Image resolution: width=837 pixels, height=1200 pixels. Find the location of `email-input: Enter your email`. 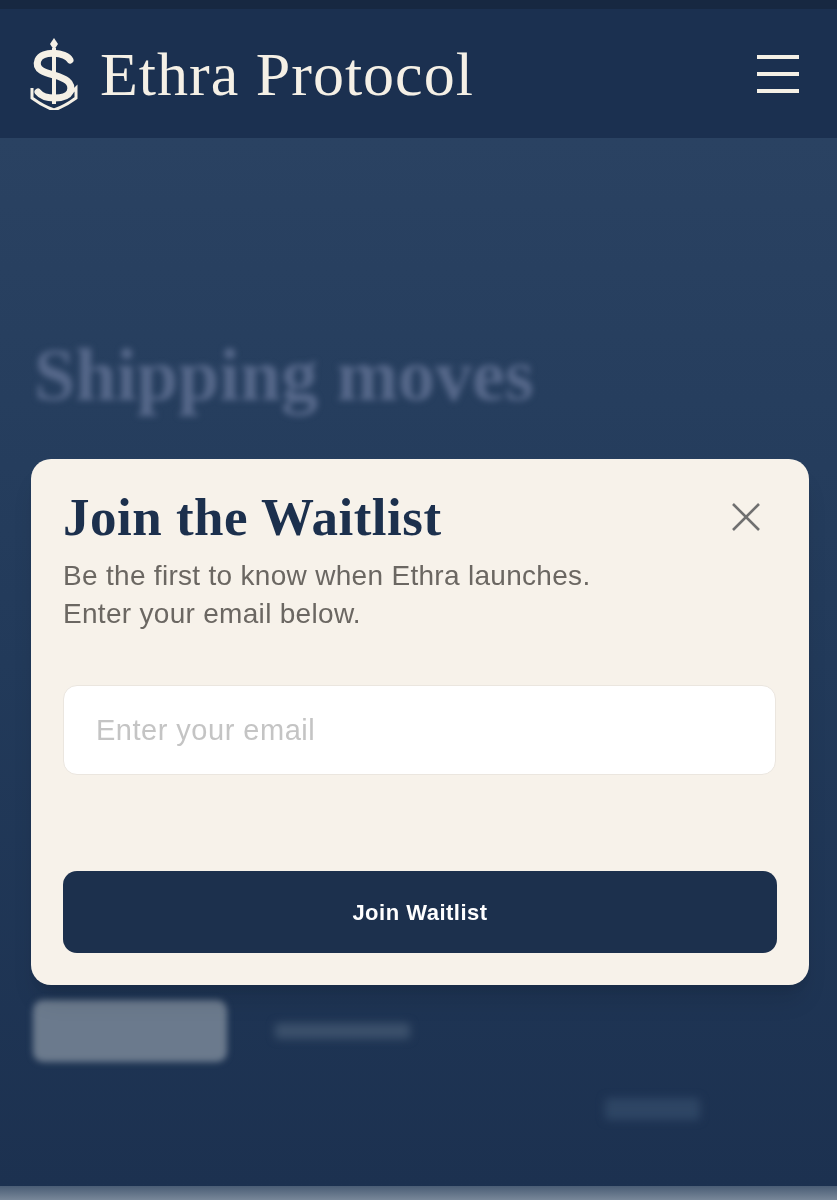

email-input: Enter your email is located at coordinates (419, 730).